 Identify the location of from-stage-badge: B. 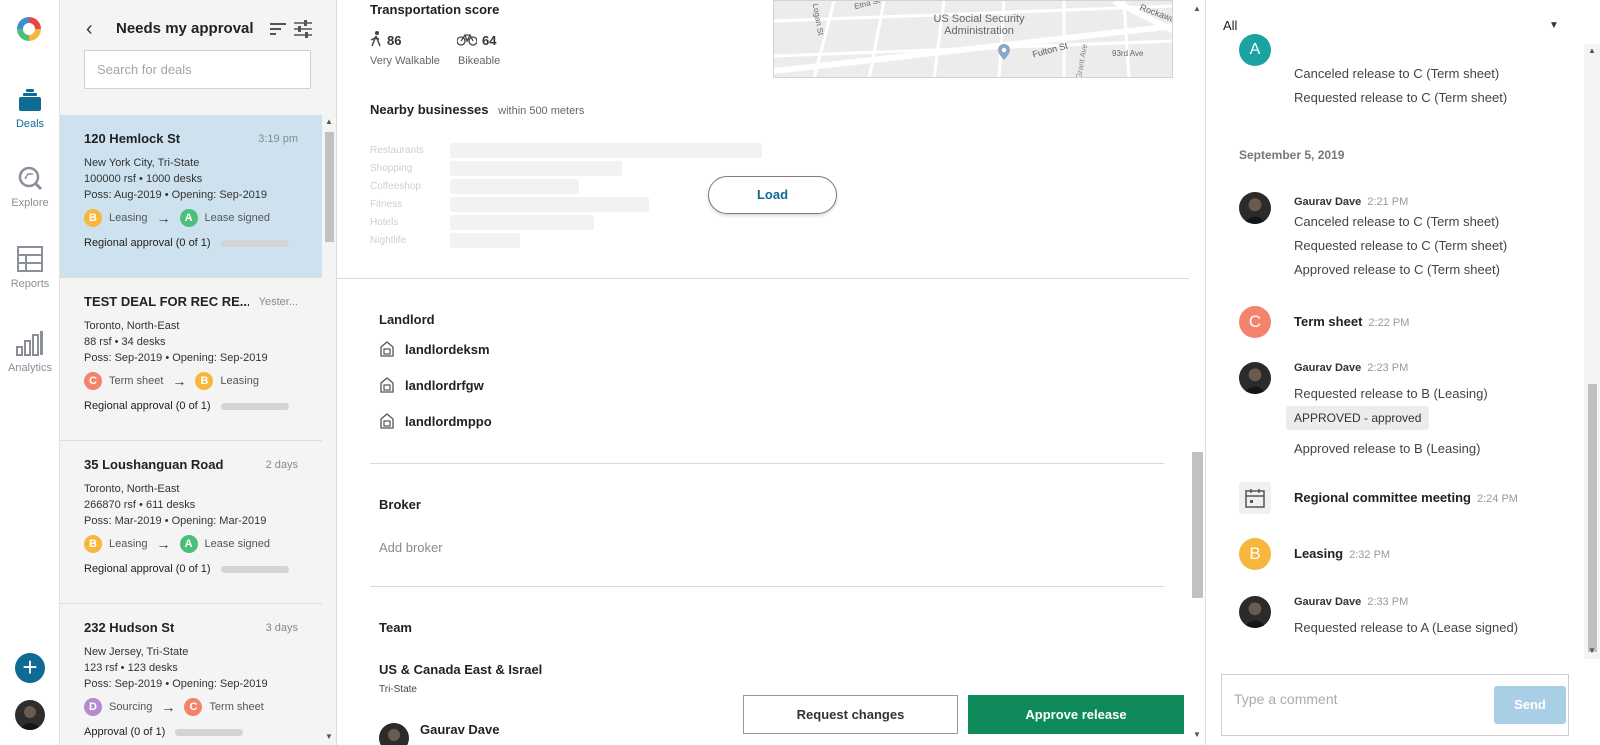
(93, 218).